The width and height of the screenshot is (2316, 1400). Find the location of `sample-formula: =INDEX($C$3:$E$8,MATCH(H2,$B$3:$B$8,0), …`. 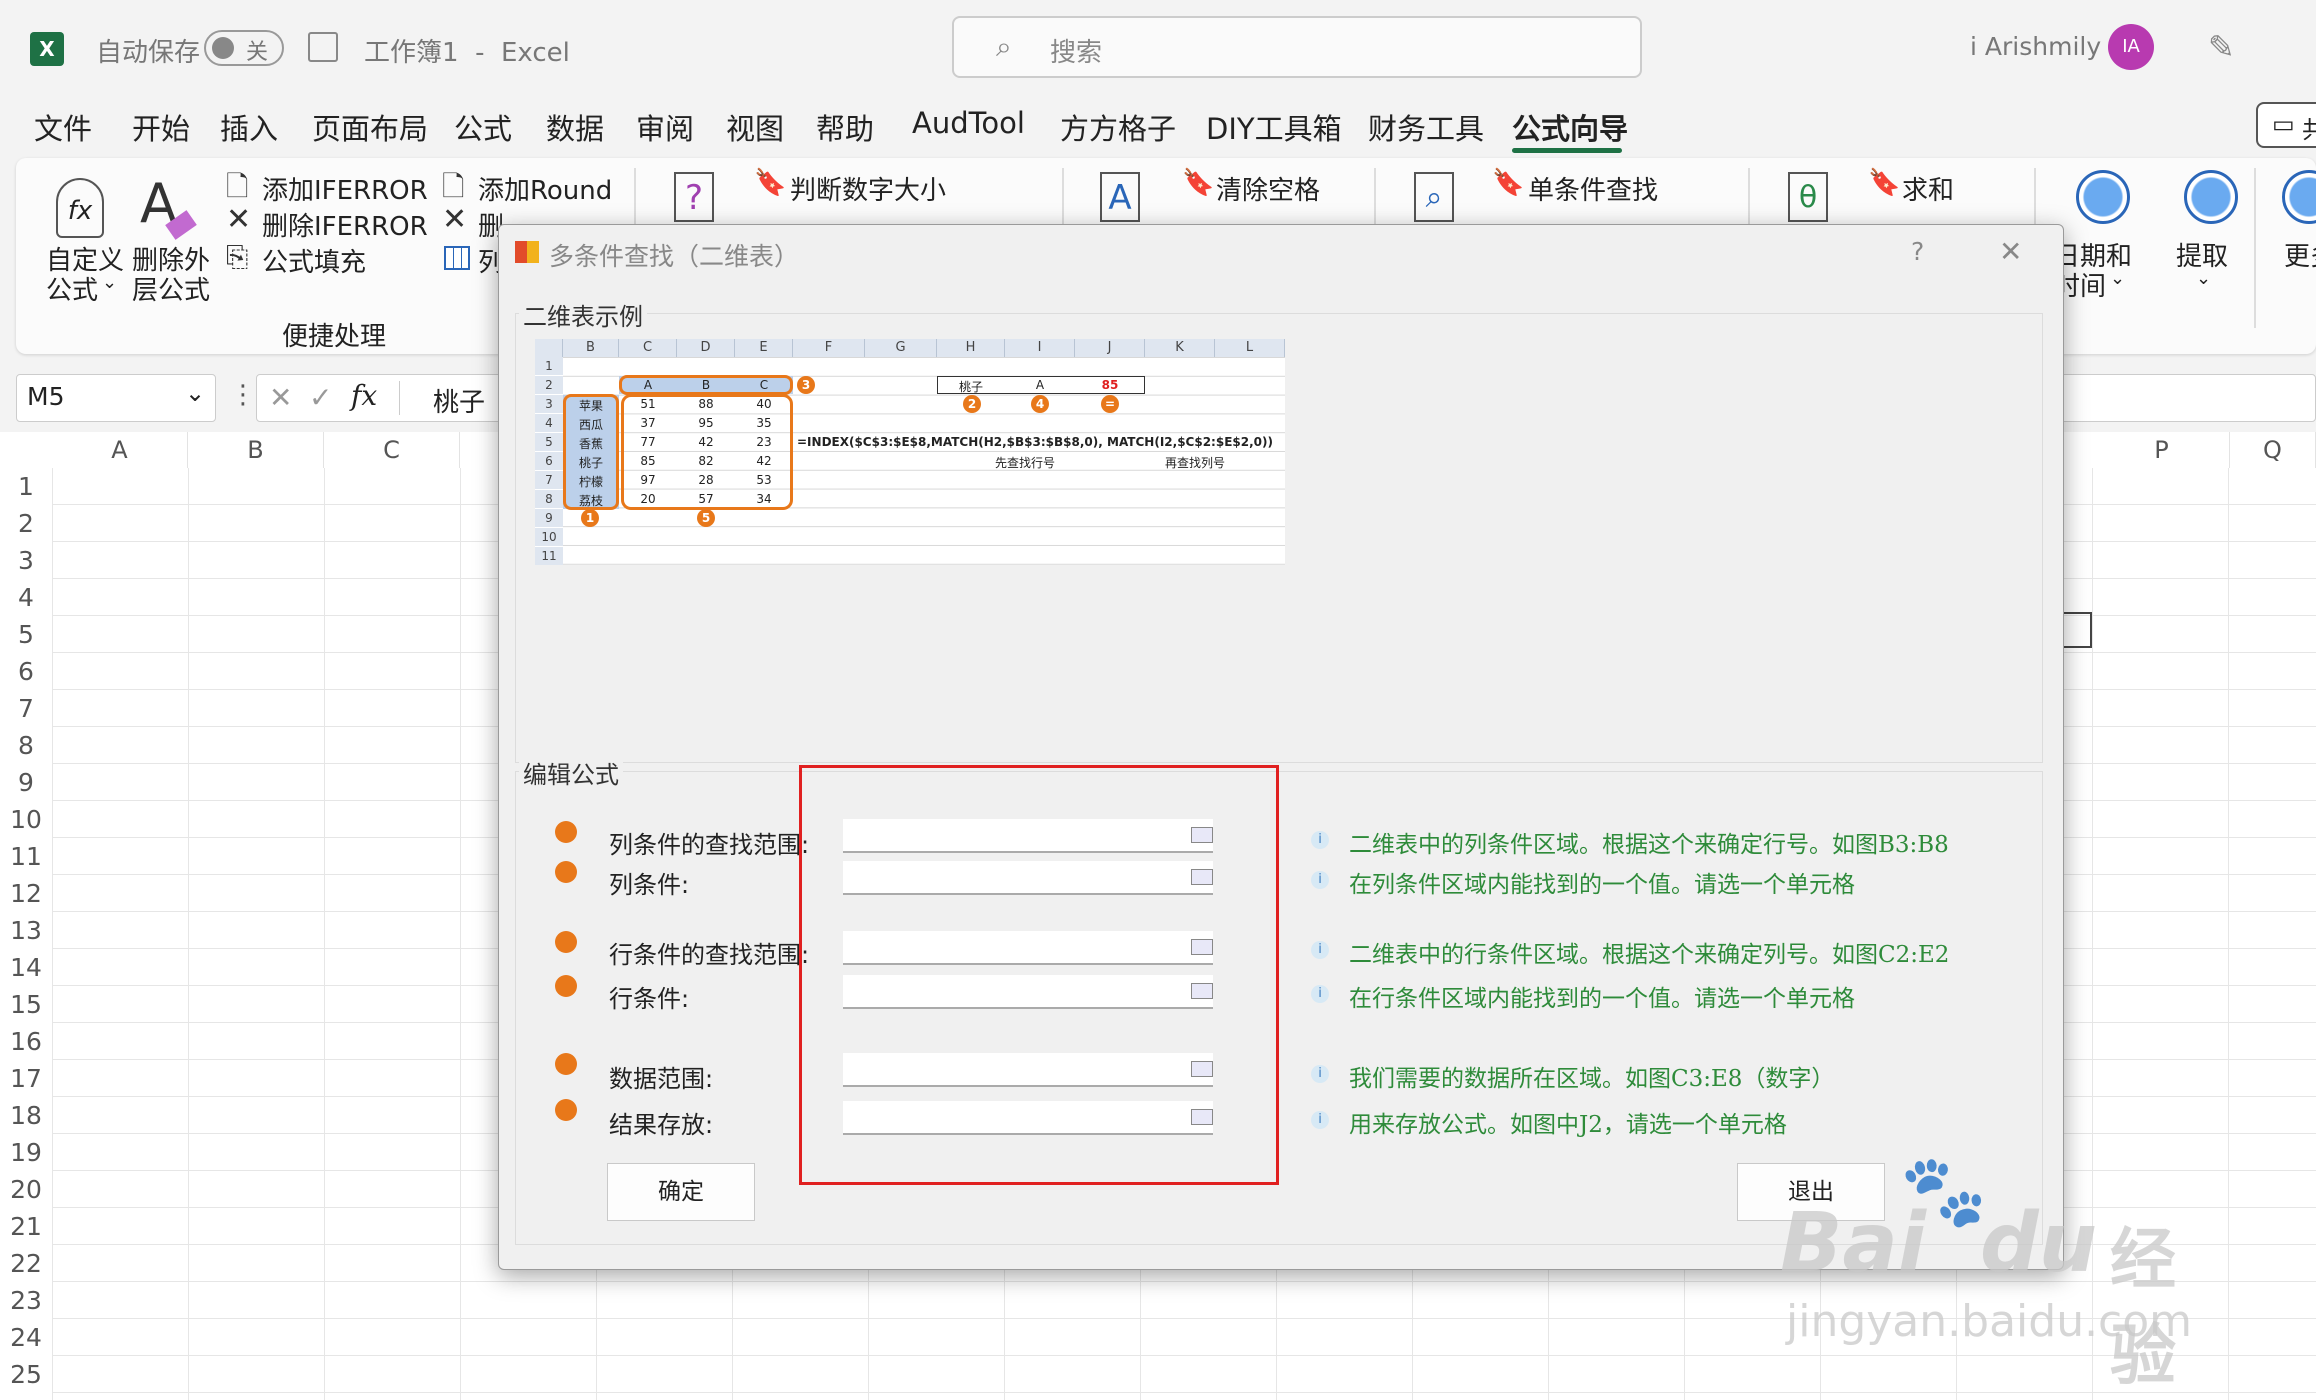

sample-formula: =INDEX($C$3:$E$8,MATCH(H2,$B$3:$B$8,0), … is located at coordinates (1035, 442).